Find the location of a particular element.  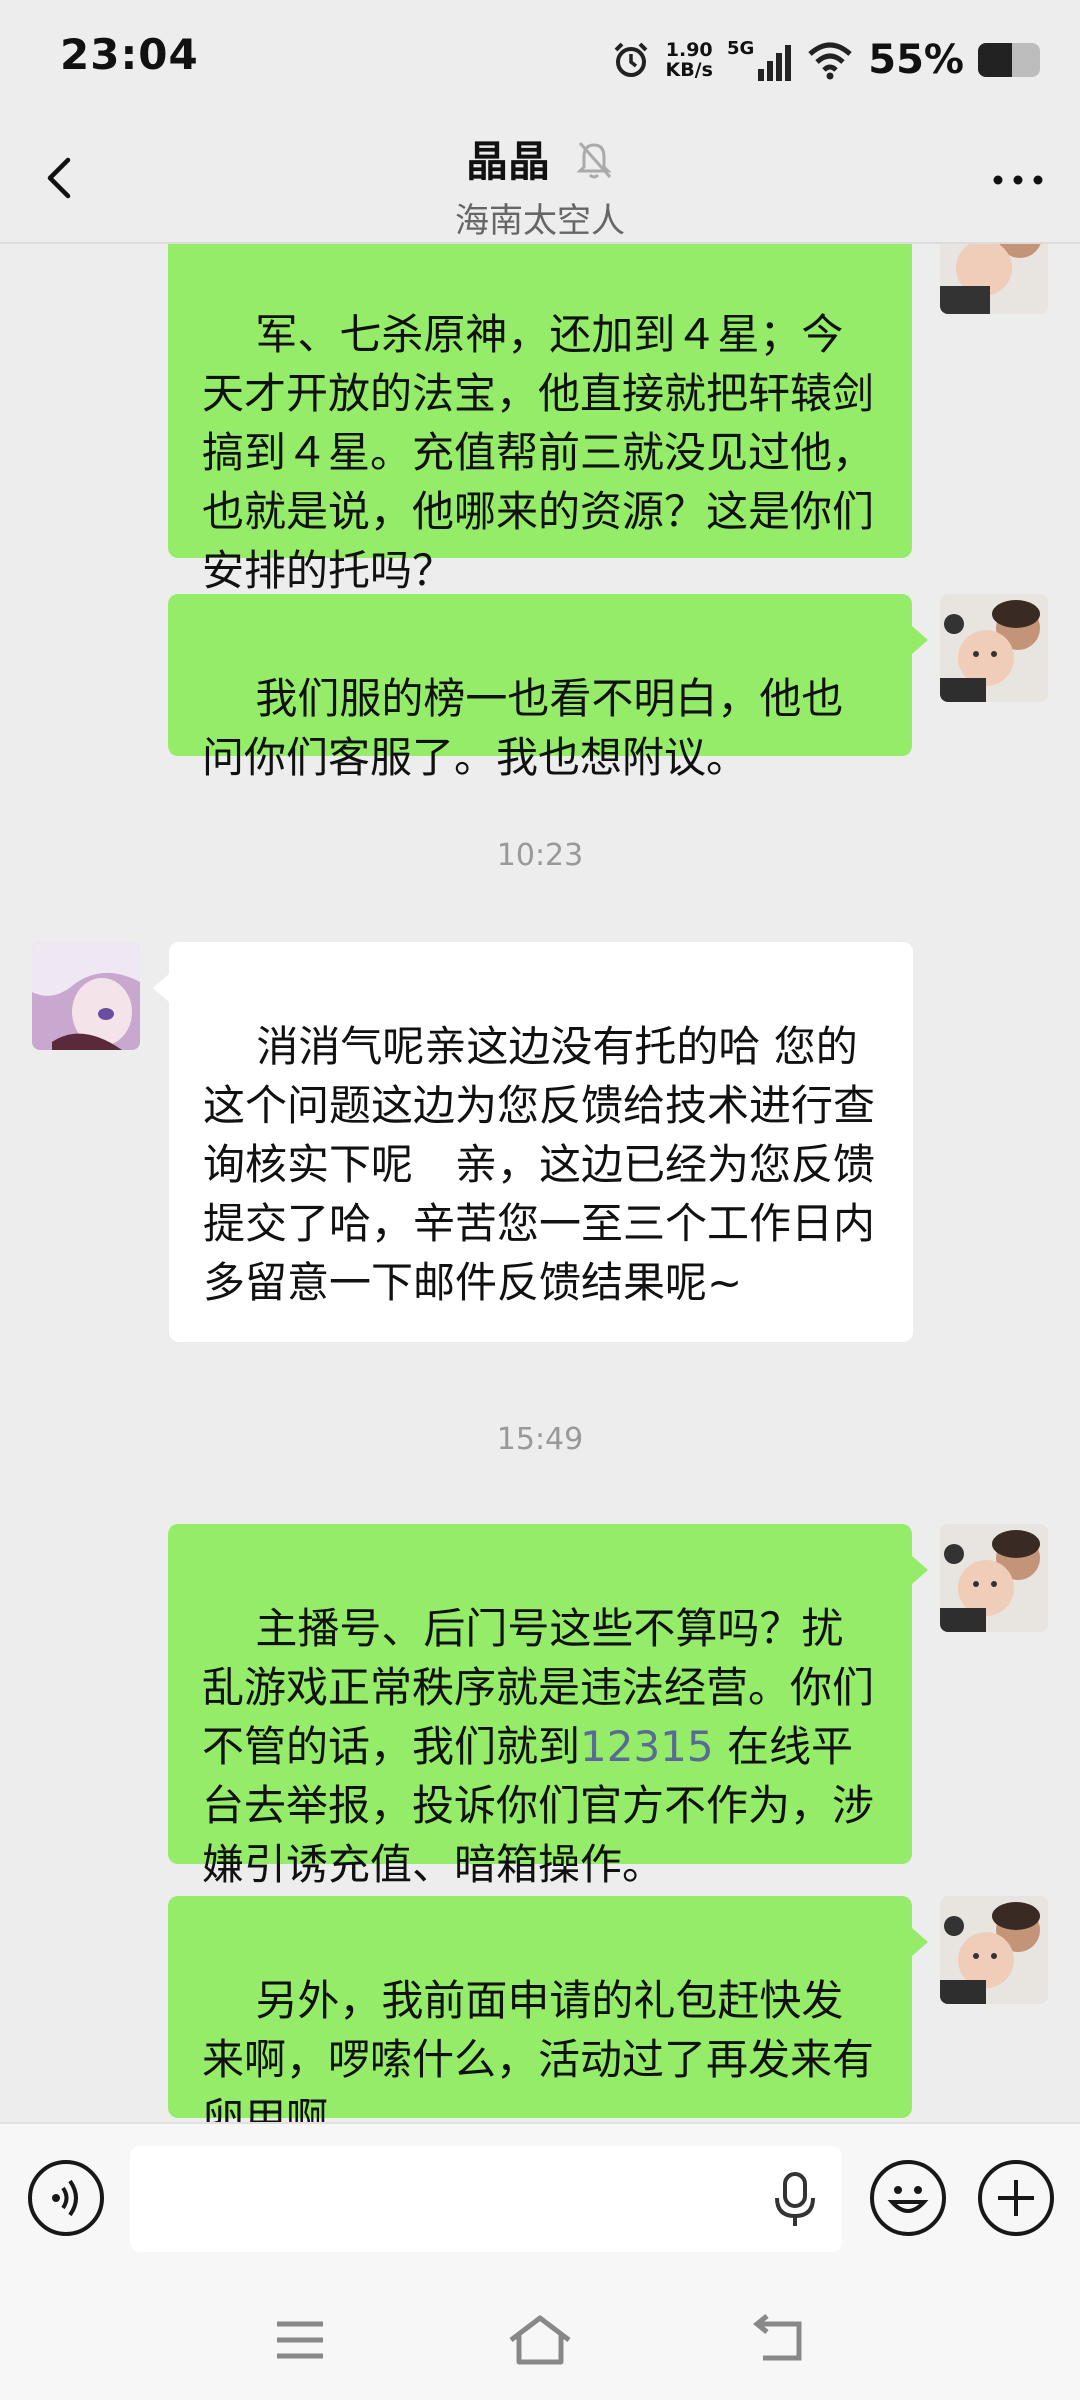

message-bubble-mine: 我们服的榜一也看不明白，他也问你们客服了。我也想附议。 is located at coordinates (540, 688).